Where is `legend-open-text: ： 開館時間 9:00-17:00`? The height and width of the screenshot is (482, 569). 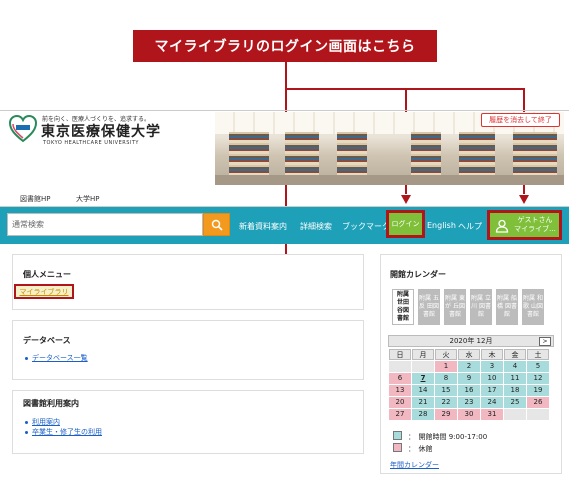
legend-open-text: ： 開館時間 9:00-17:00 is located at coordinates (448, 437).